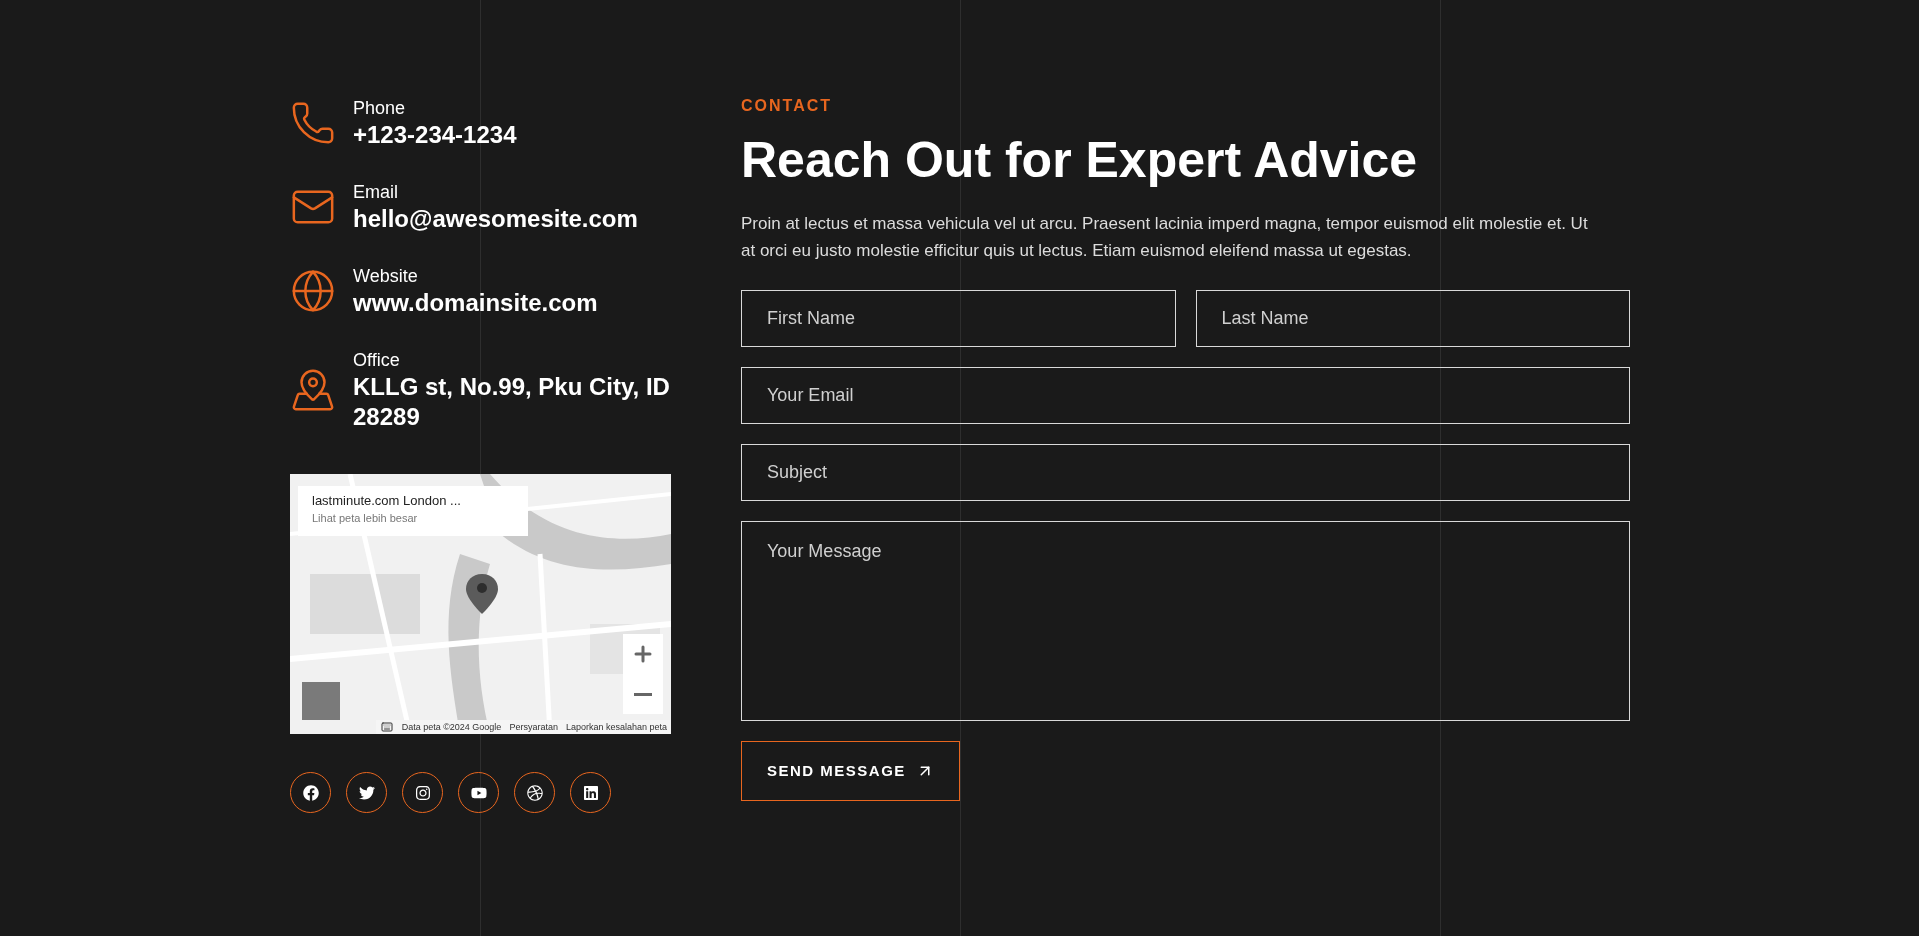 Image resolution: width=1919 pixels, height=936 pixels. Describe the element at coordinates (310, 792) in the screenshot. I see `facebook-icon` at that location.